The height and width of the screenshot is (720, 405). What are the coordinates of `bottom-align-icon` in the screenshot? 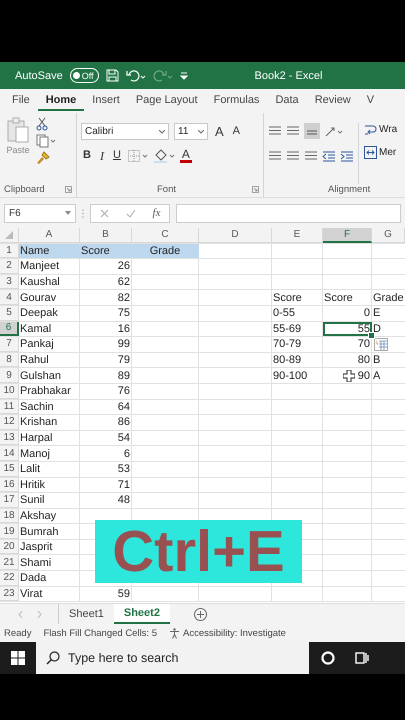 It's located at (312, 131).